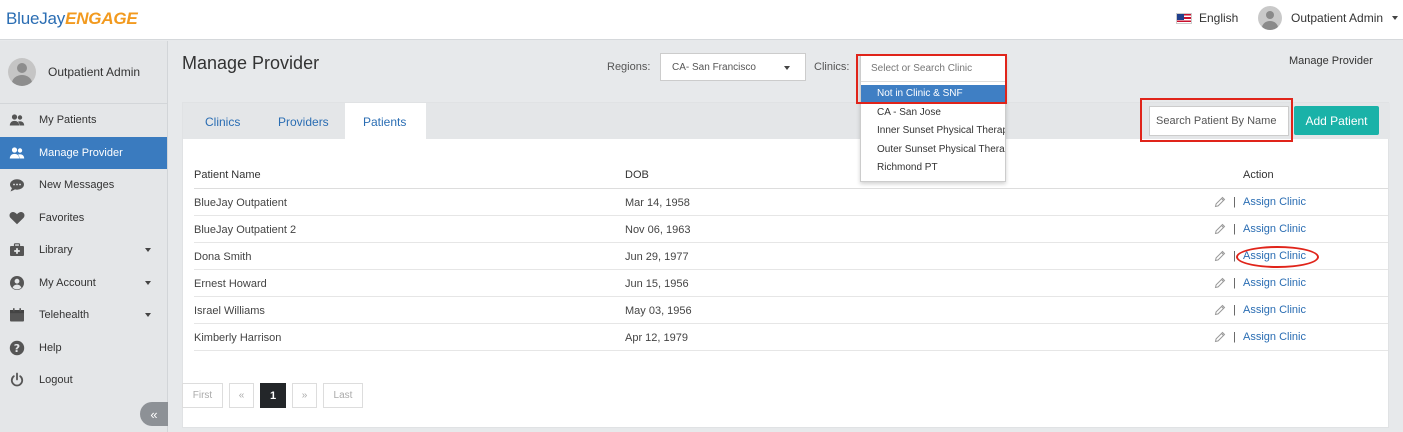  I want to click on pagination-first: First, so click(202, 395).